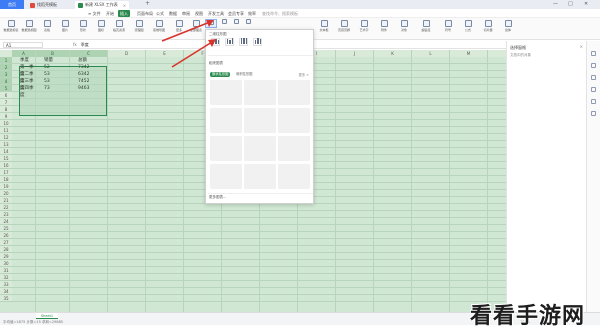 Image resolution: width=600 pixels, height=330 pixels. What do you see at coordinates (24, 53) in the screenshot?
I see `column-header: A` at bounding box center [24, 53].